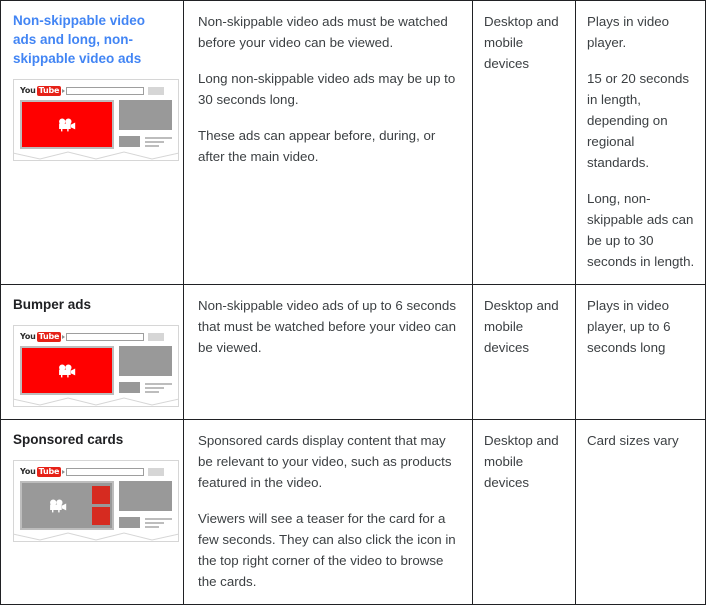  I want to click on specs-cell: Card sizes vary, so click(640, 512).